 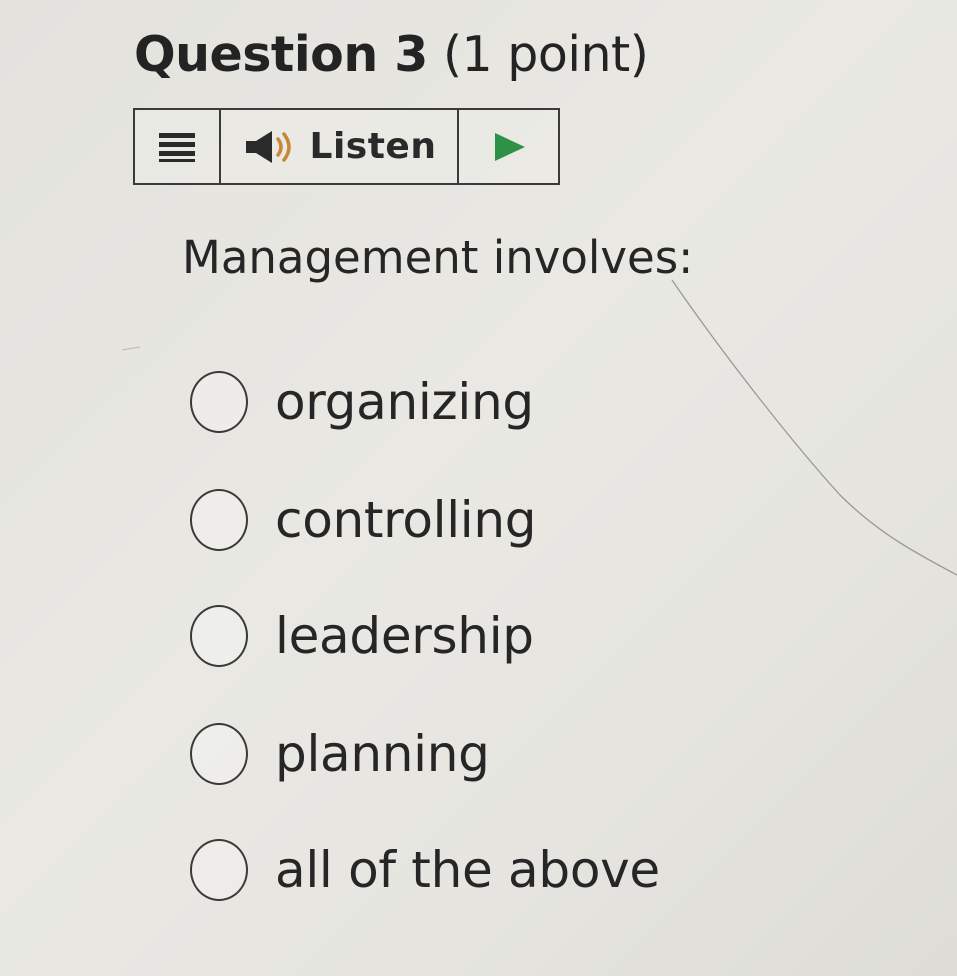 What do you see at coordinates (373, 146) in the screenshot?
I see `listen-label: Listen` at bounding box center [373, 146].